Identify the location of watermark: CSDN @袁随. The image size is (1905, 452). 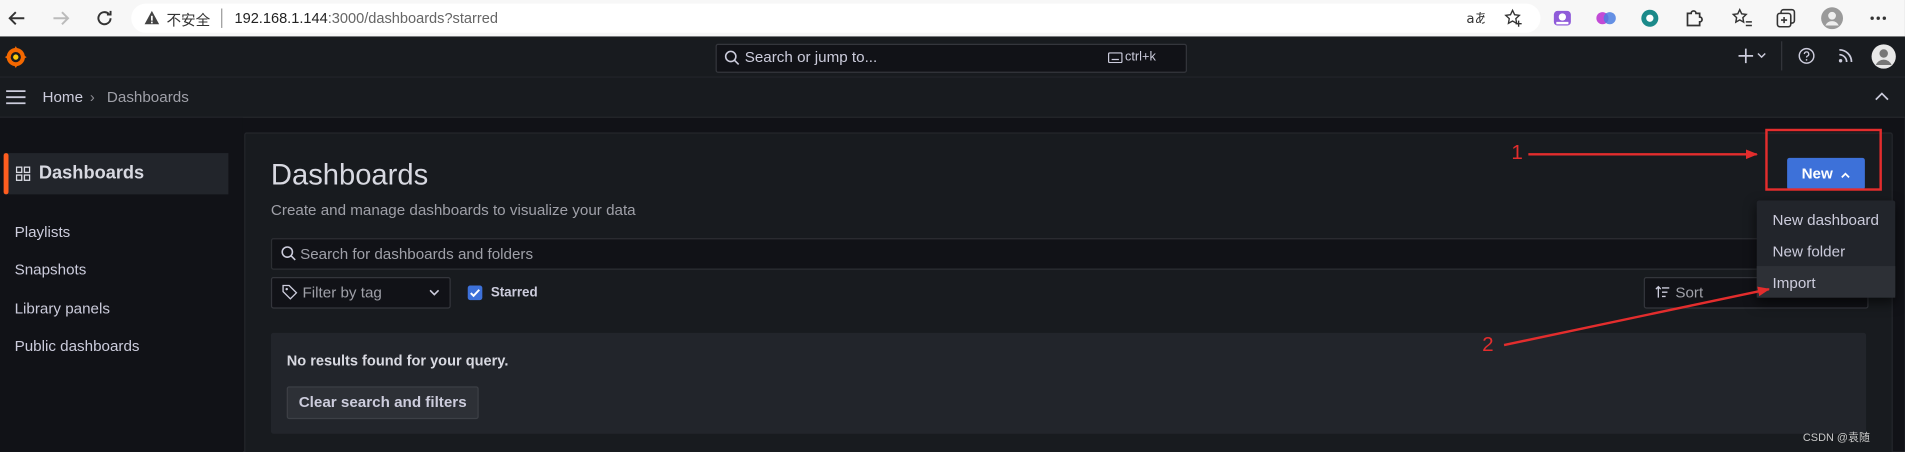
(1836, 437).